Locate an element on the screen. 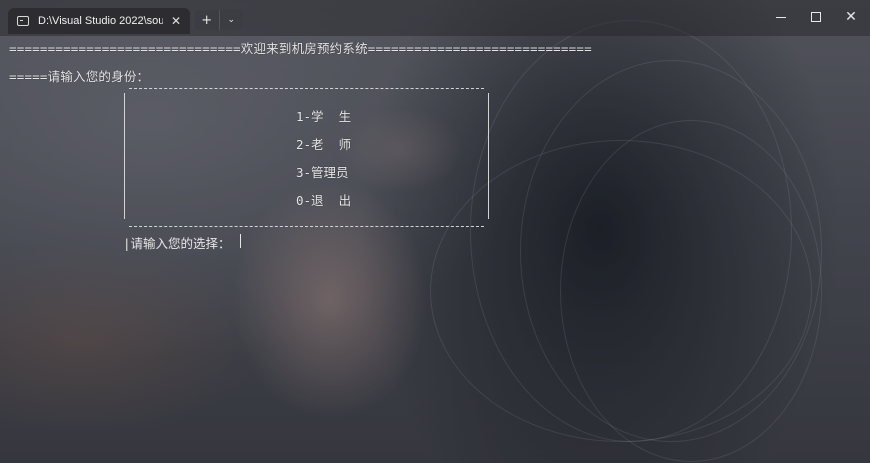  menu-box-left-border is located at coordinates (124, 156).